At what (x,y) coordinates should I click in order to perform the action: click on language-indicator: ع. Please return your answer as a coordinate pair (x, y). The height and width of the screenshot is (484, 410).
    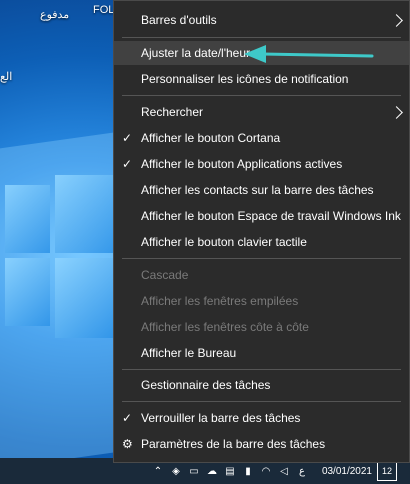
    Looking at the image, I should click on (302, 471).